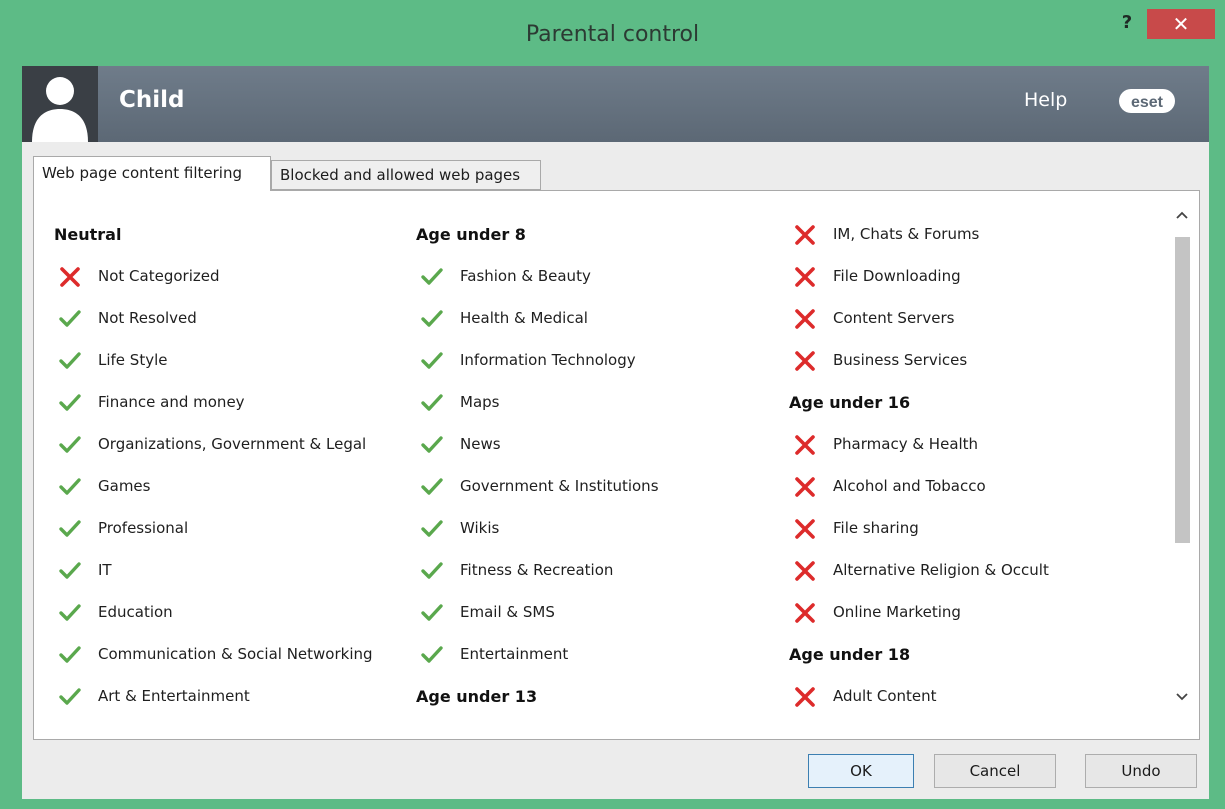  I want to click on category-label: Not Resolved, so click(147, 318).